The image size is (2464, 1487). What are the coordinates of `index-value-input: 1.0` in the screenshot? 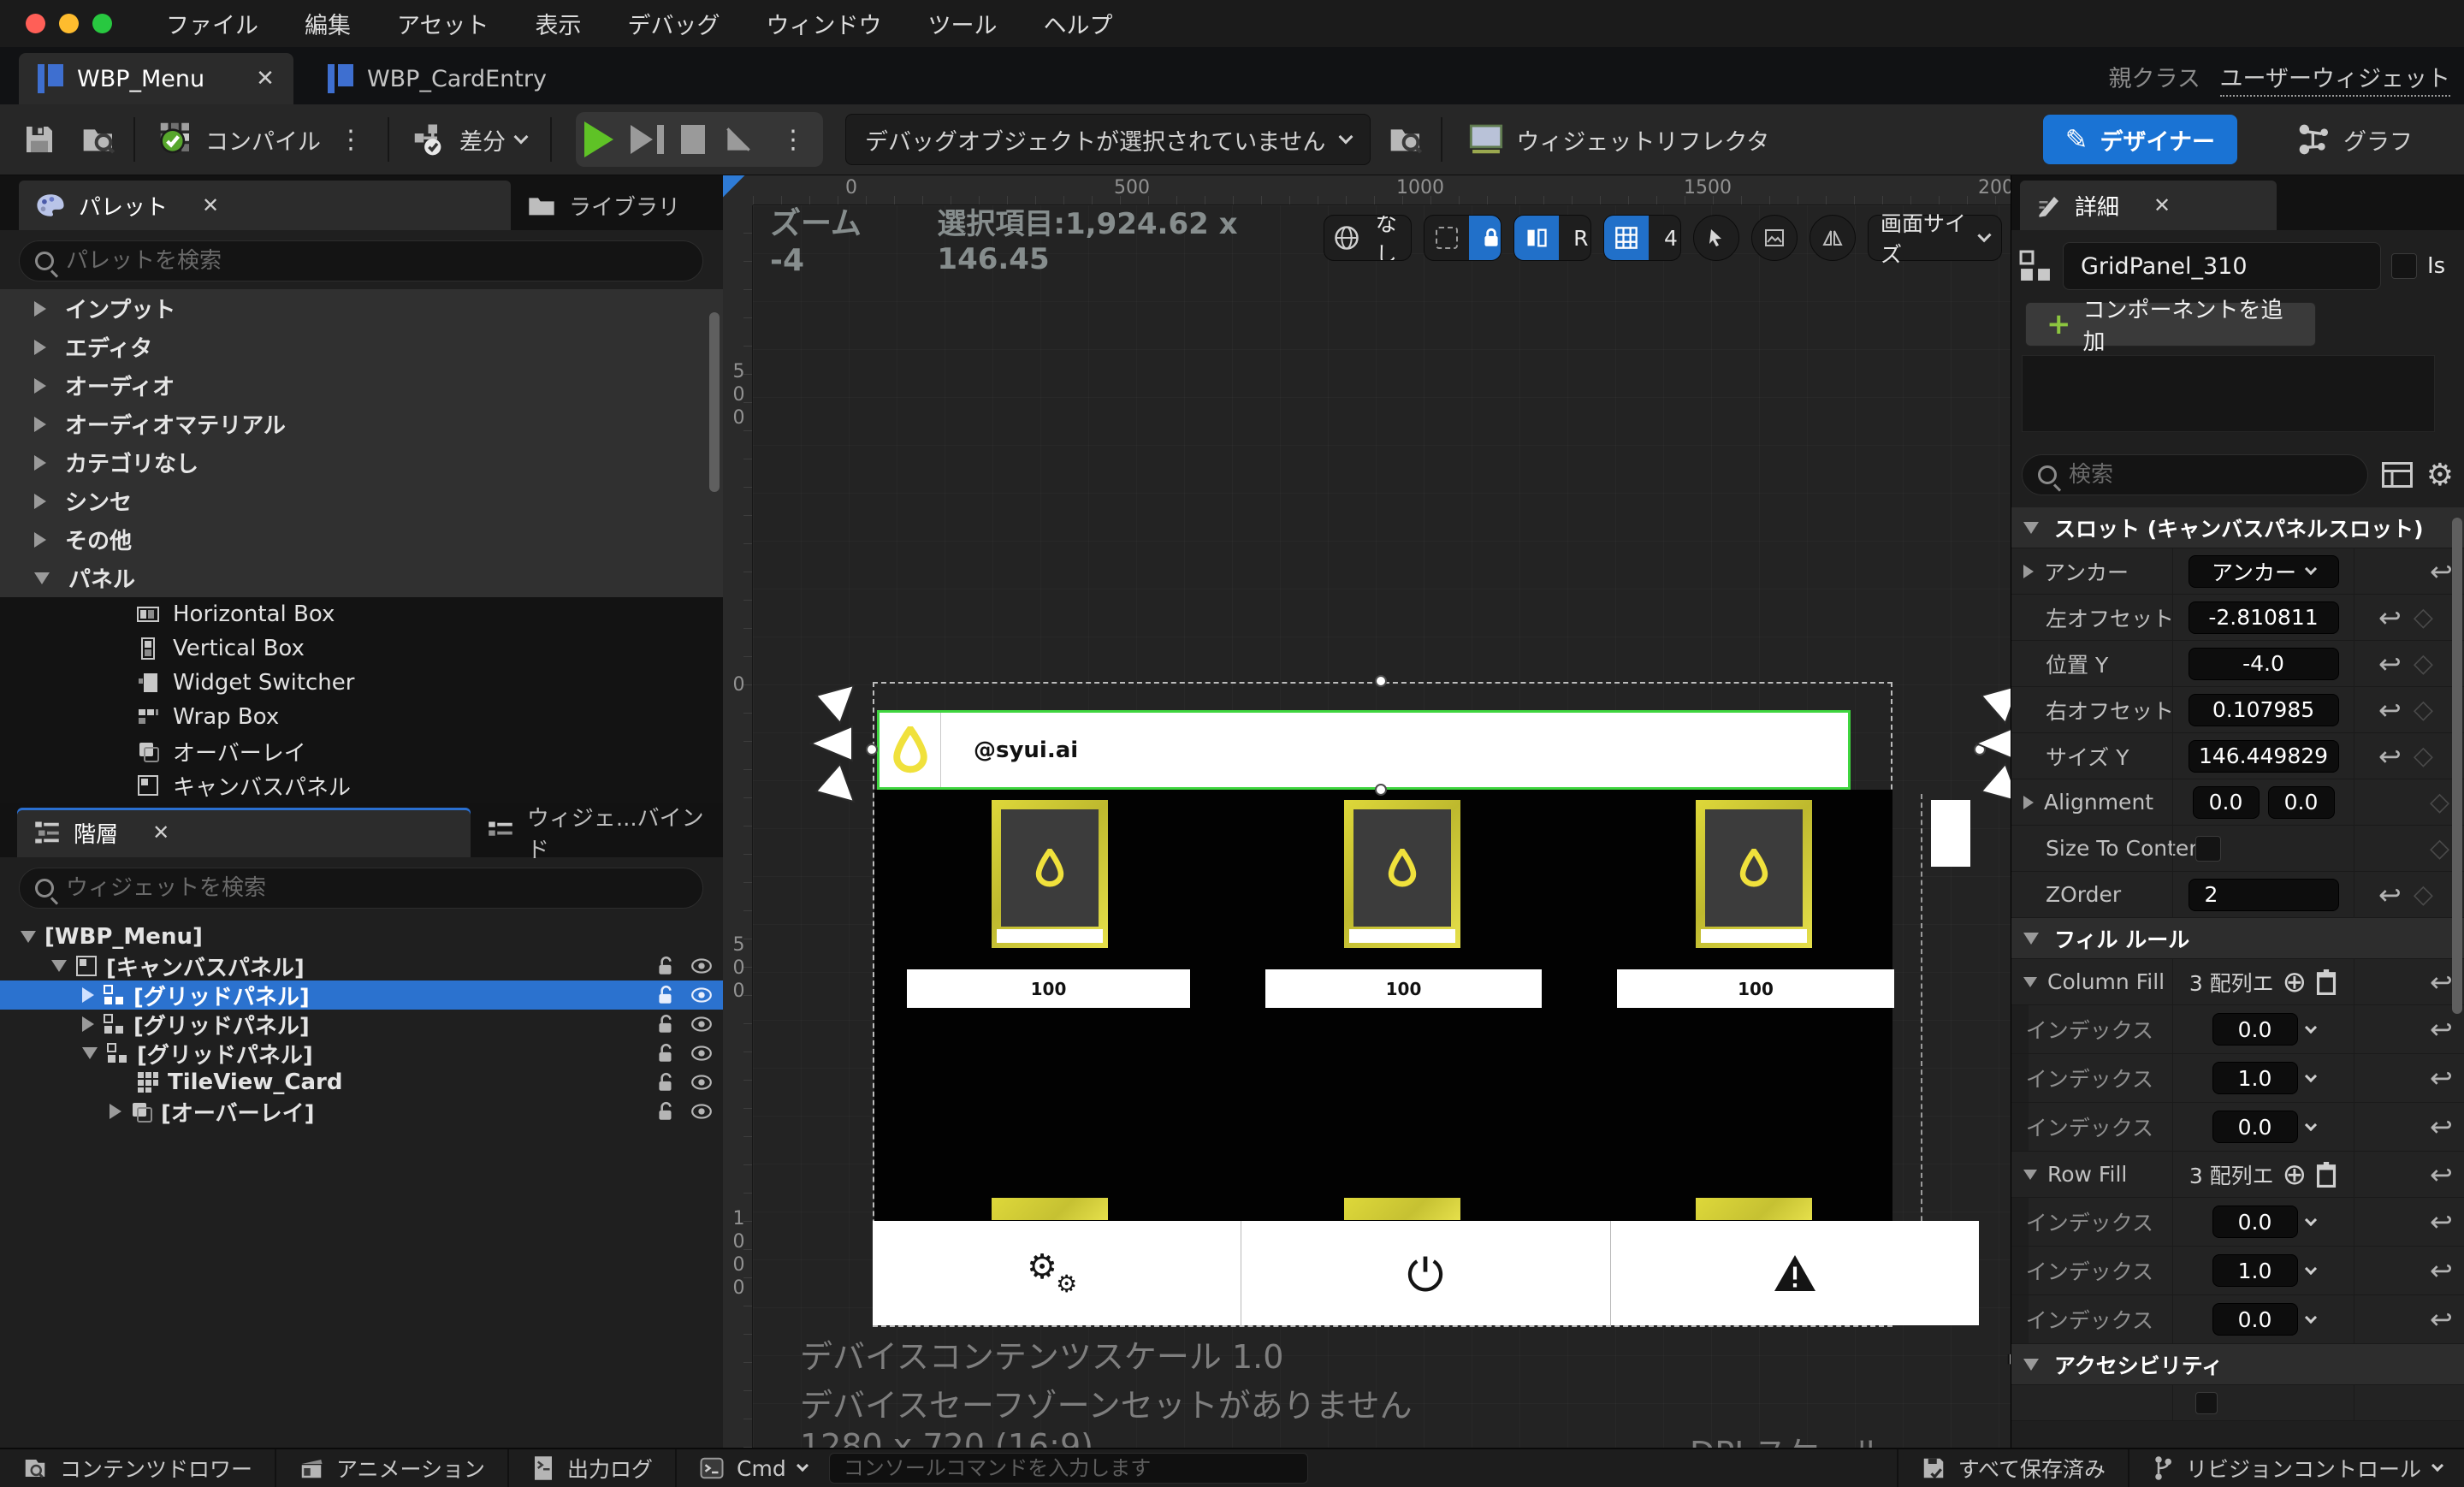 It's located at (2255, 1078).